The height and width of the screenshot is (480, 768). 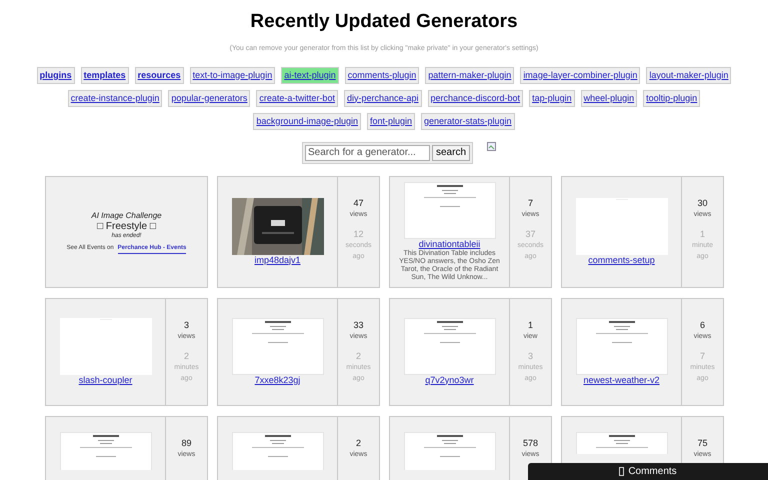 I want to click on generator-link: 7xxe8k23gj, so click(x=277, y=380).